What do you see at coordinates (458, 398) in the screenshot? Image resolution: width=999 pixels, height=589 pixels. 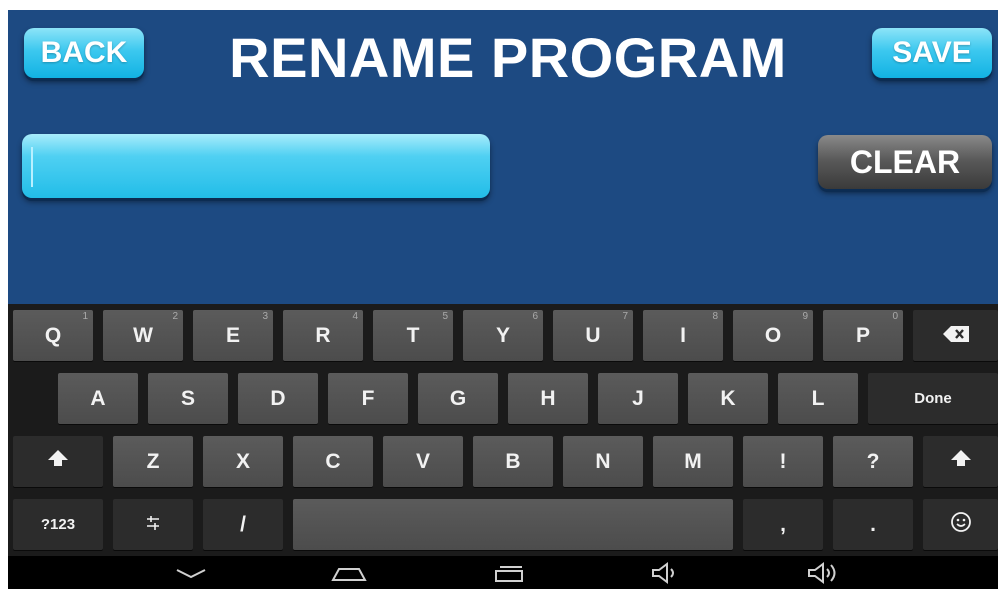 I see `key-g: G` at bounding box center [458, 398].